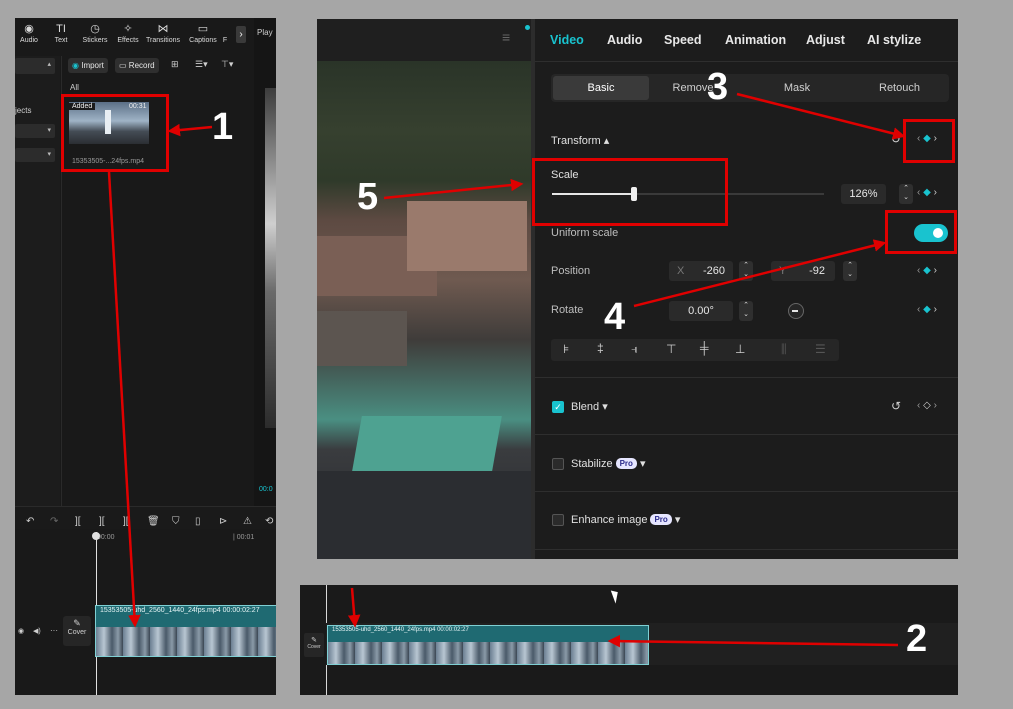 The image size is (1013, 709). I want to click on eye-icon: ◉, so click(21, 631).